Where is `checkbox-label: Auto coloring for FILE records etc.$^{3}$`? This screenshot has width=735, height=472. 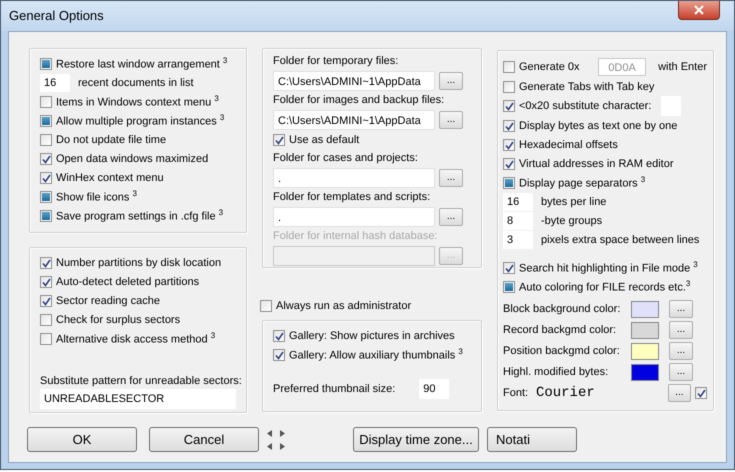 checkbox-label: Auto coloring for FILE records etc.$^{3}$ is located at coordinates (604, 286).